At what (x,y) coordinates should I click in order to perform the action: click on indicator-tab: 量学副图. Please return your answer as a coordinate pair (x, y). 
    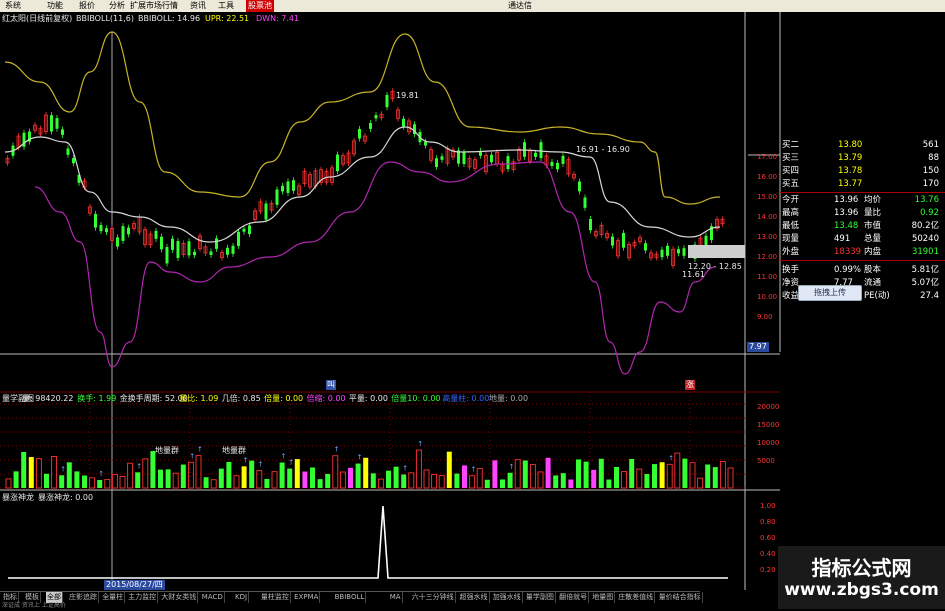
    Looking at the image, I should click on (540, 597).